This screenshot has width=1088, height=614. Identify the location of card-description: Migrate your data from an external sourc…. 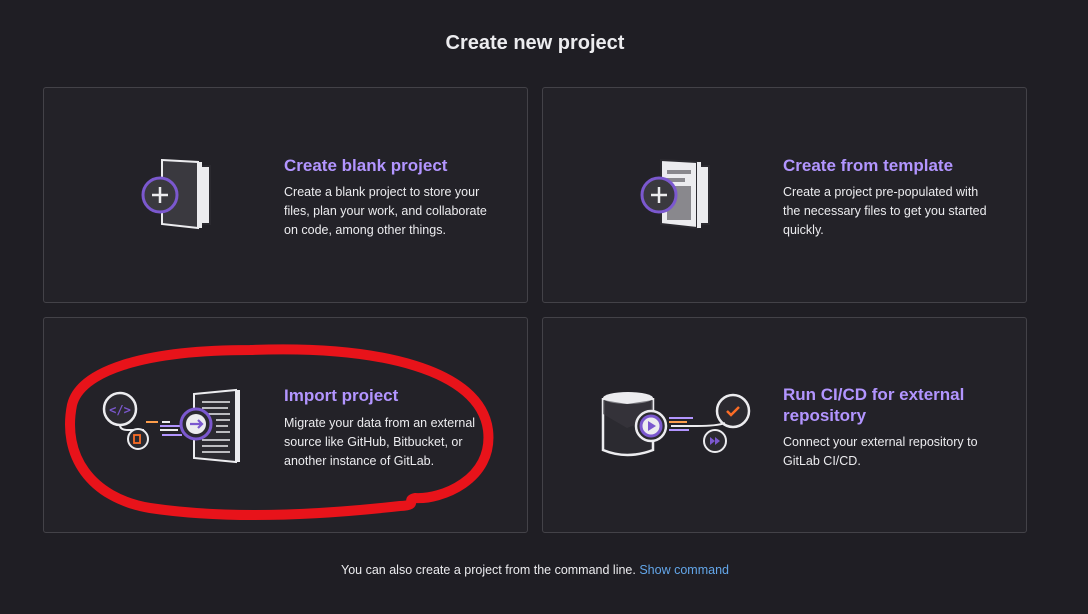
(380, 442).